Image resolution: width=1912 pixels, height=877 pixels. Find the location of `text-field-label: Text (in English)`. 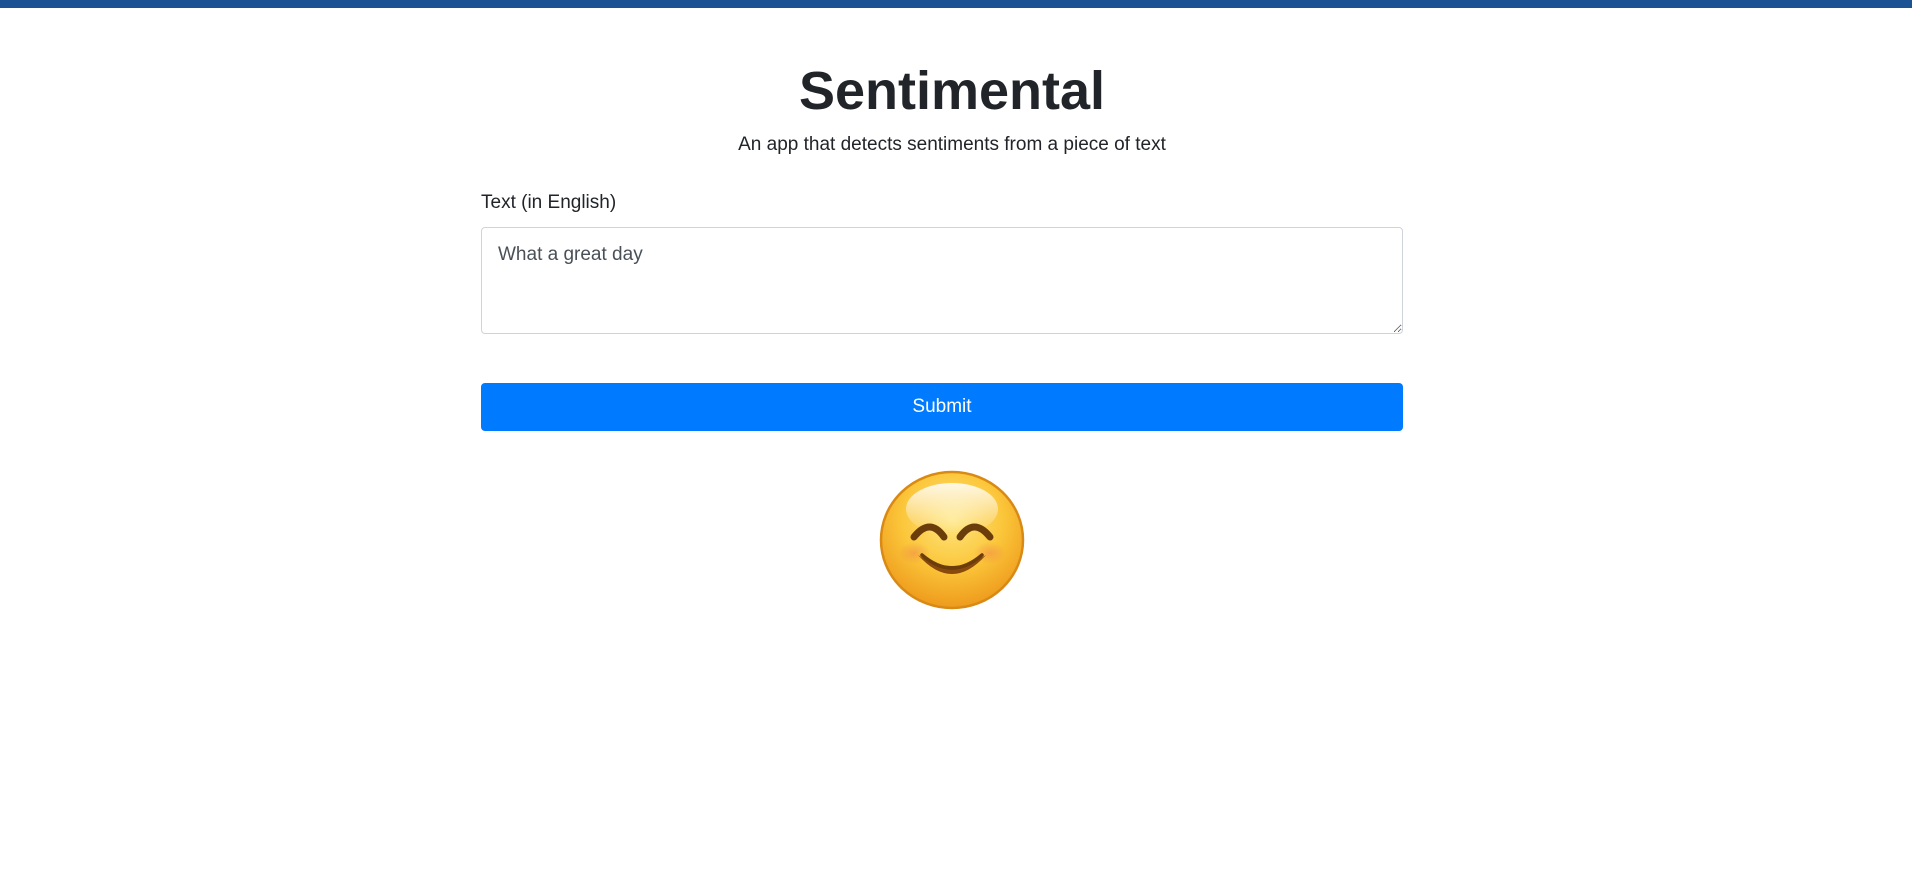

text-field-label: Text (in English) is located at coordinates (549, 202).